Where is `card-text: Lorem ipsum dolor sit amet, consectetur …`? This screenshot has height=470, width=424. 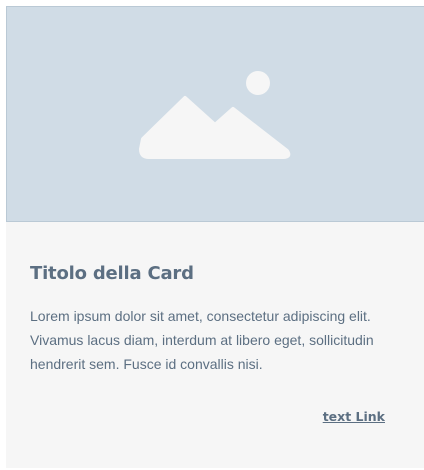 card-text: Lorem ipsum dolor sit amet, consectetur … is located at coordinates (202, 340).